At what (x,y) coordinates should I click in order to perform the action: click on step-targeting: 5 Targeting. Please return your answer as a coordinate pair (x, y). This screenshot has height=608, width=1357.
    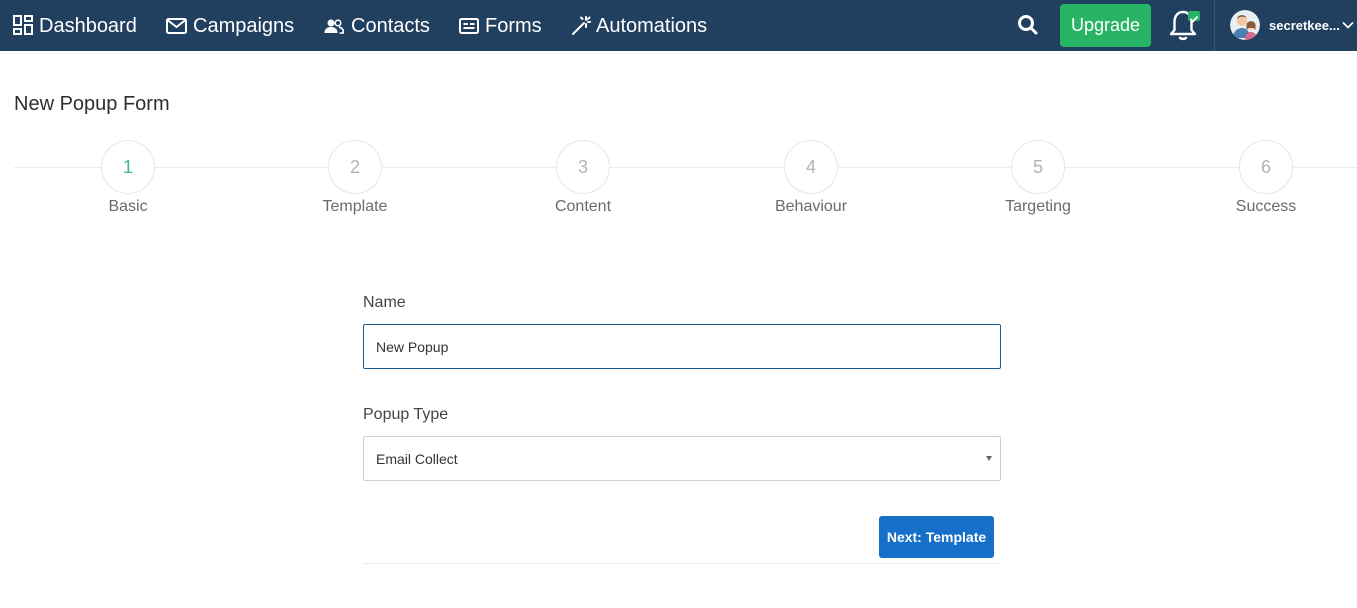
    Looking at the image, I should click on (1038, 180).